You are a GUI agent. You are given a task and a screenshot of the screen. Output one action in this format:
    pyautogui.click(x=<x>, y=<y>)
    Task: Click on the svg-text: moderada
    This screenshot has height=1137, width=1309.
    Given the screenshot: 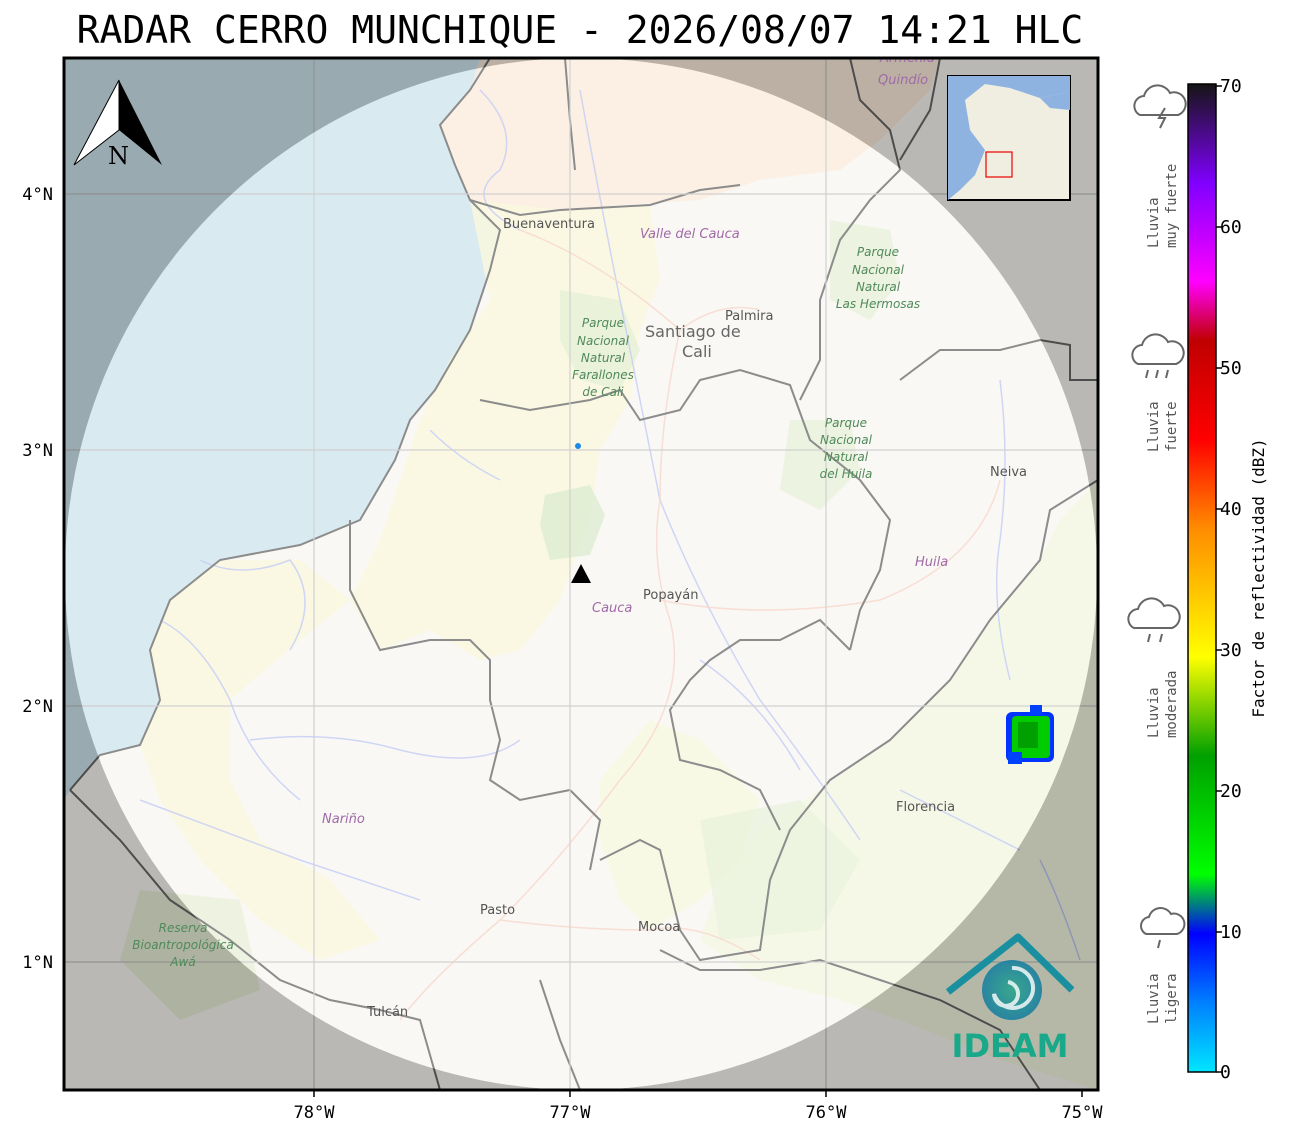 What is the action you would take?
    pyautogui.click(x=1172, y=704)
    